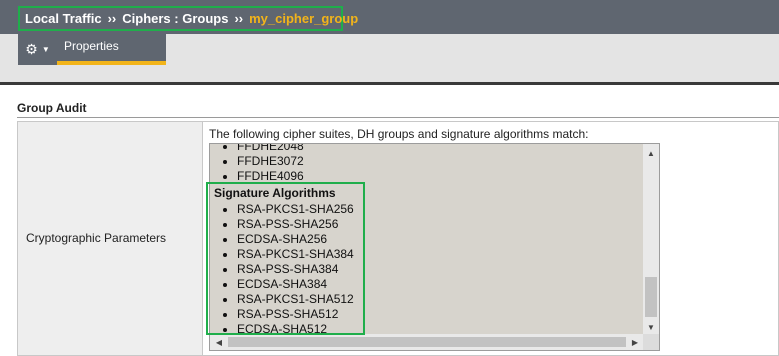  What do you see at coordinates (96, 238) in the screenshot?
I see `row-label: Cryptographic Parameters` at bounding box center [96, 238].